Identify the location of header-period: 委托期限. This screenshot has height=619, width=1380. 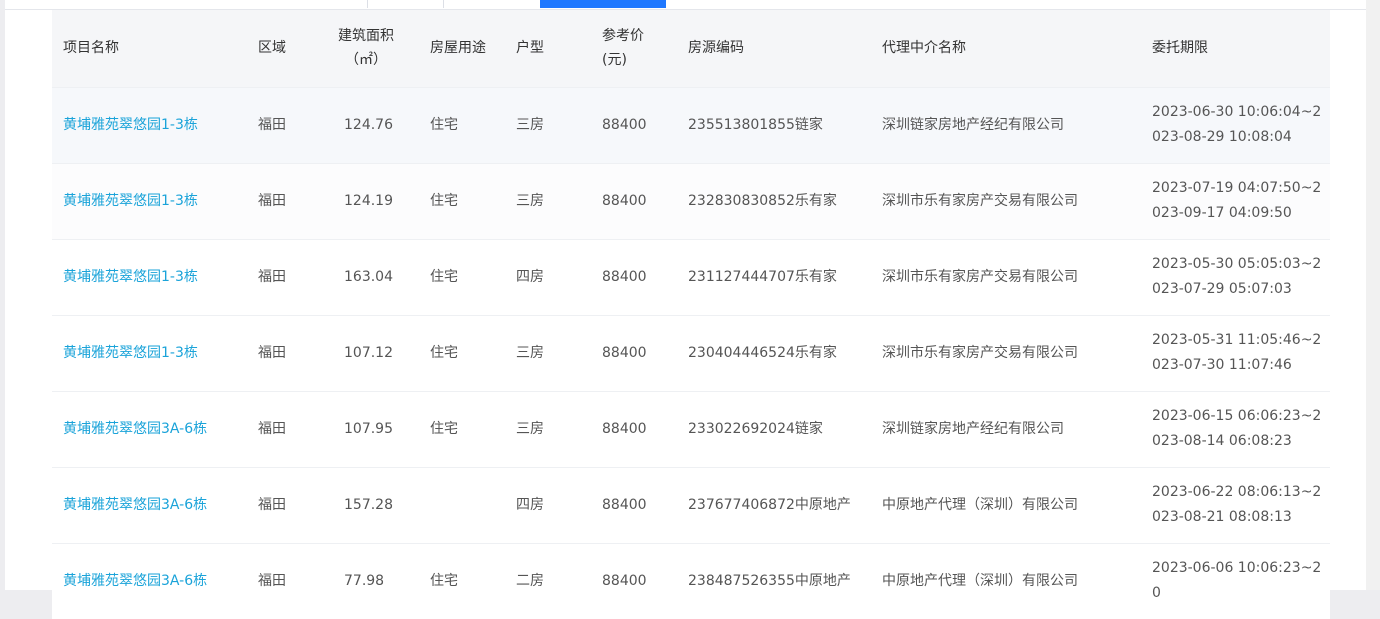
(1180, 48).